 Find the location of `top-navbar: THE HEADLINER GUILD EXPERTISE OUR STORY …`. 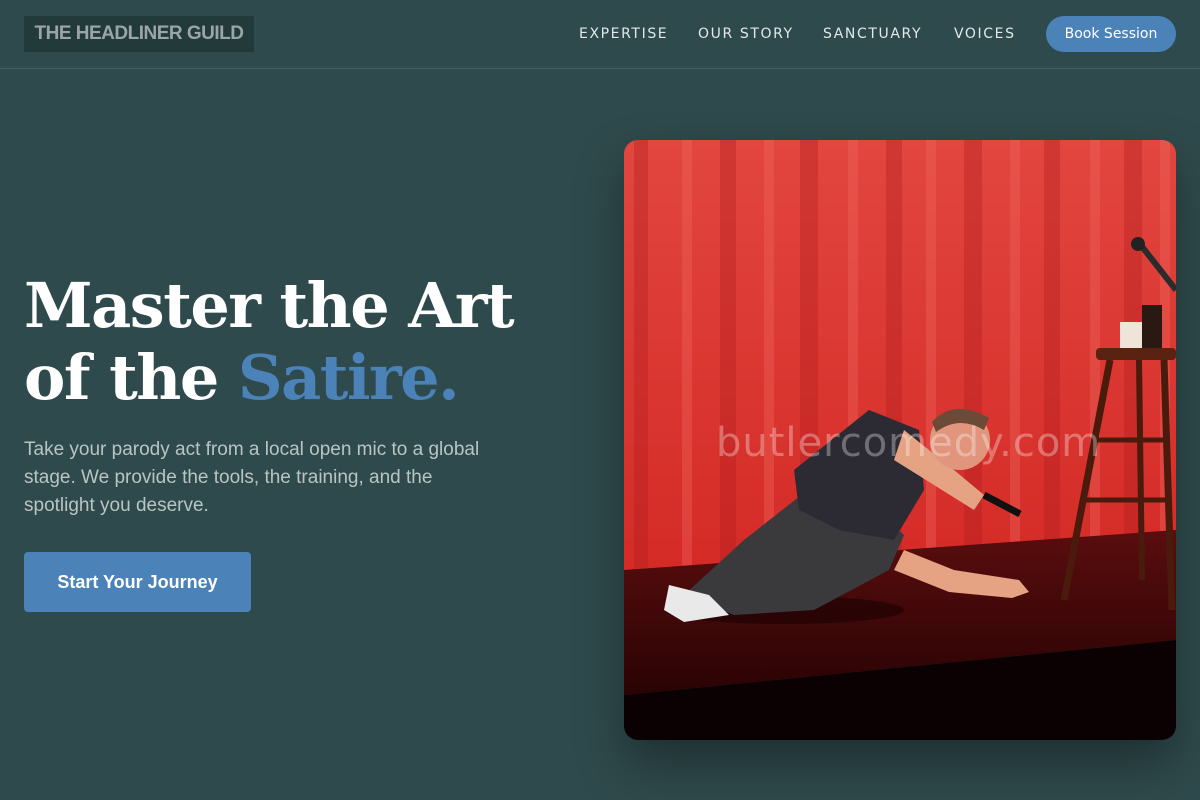

top-navbar: THE HEADLINER GUILD EXPERTISE OUR STORY … is located at coordinates (600, 34).